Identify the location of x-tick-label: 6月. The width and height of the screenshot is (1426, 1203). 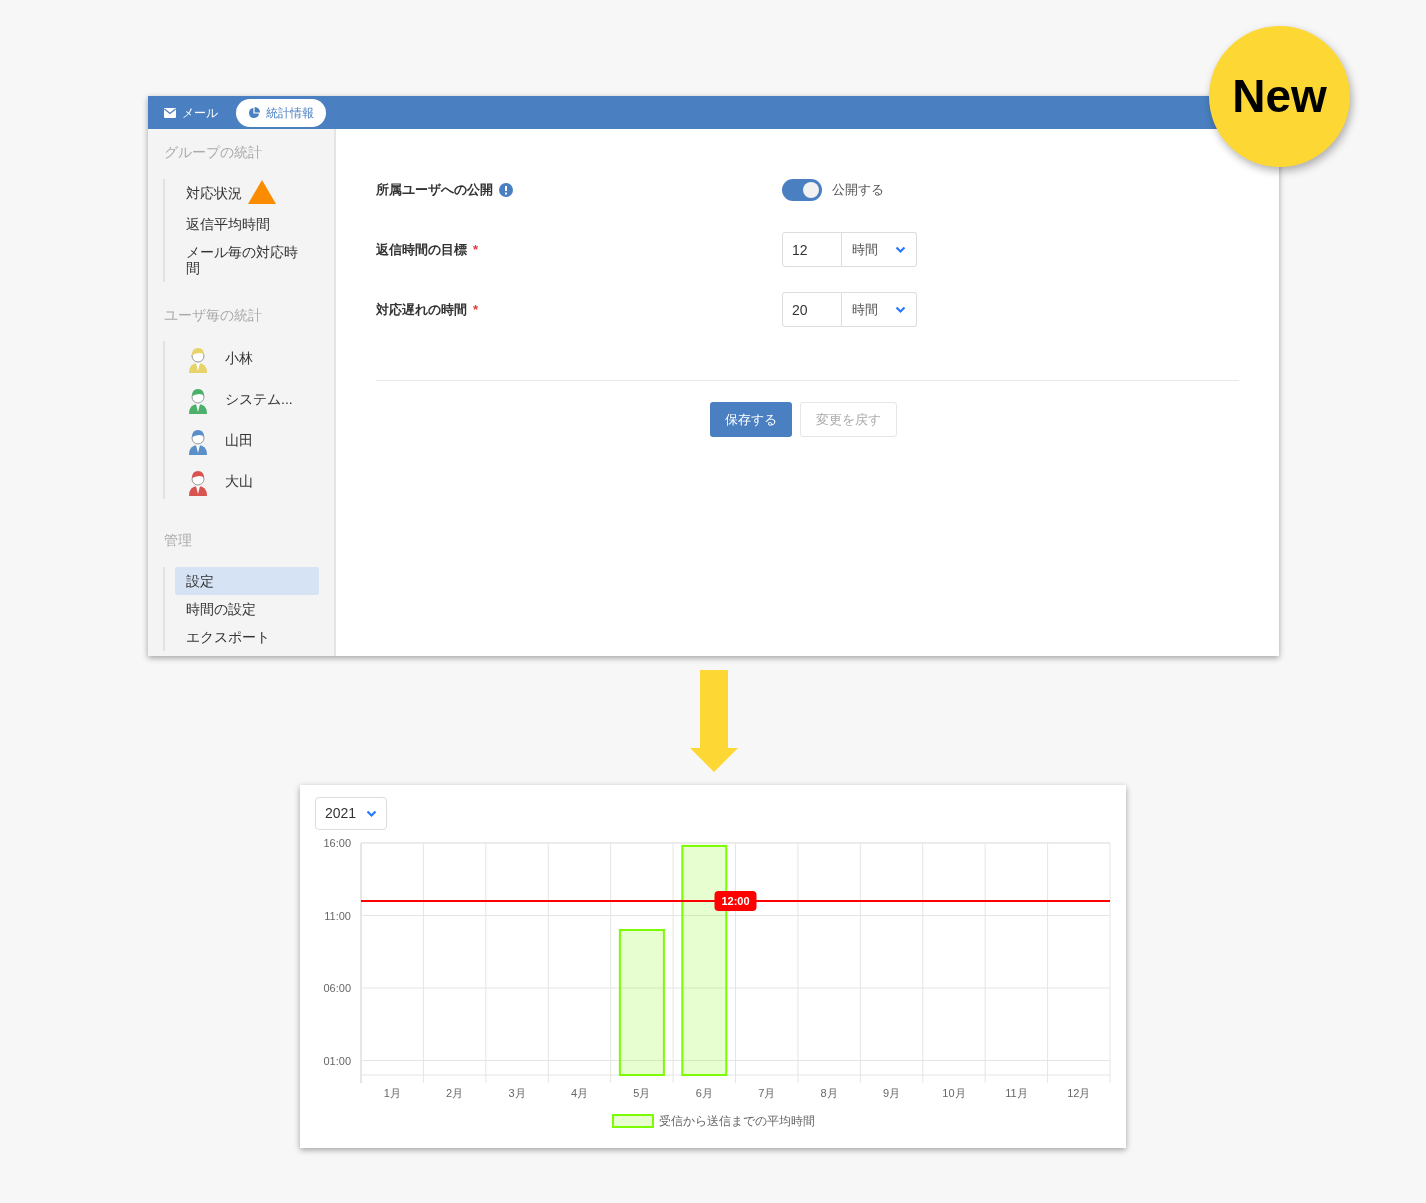
(704, 1093).